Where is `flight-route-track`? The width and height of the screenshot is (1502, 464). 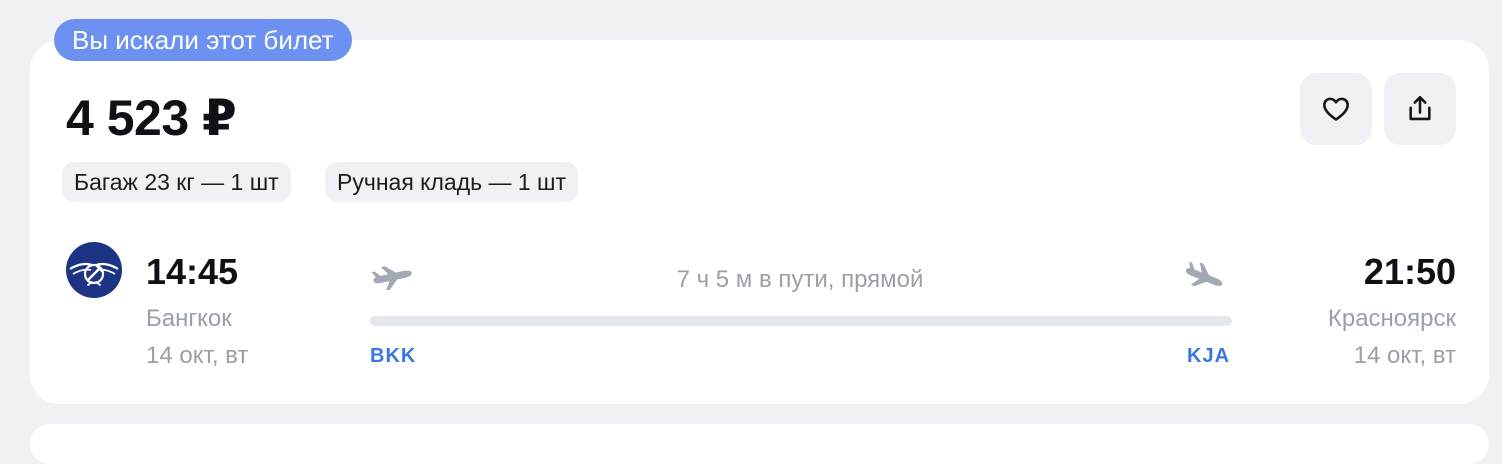 flight-route-track is located at coordinates (801, 321).